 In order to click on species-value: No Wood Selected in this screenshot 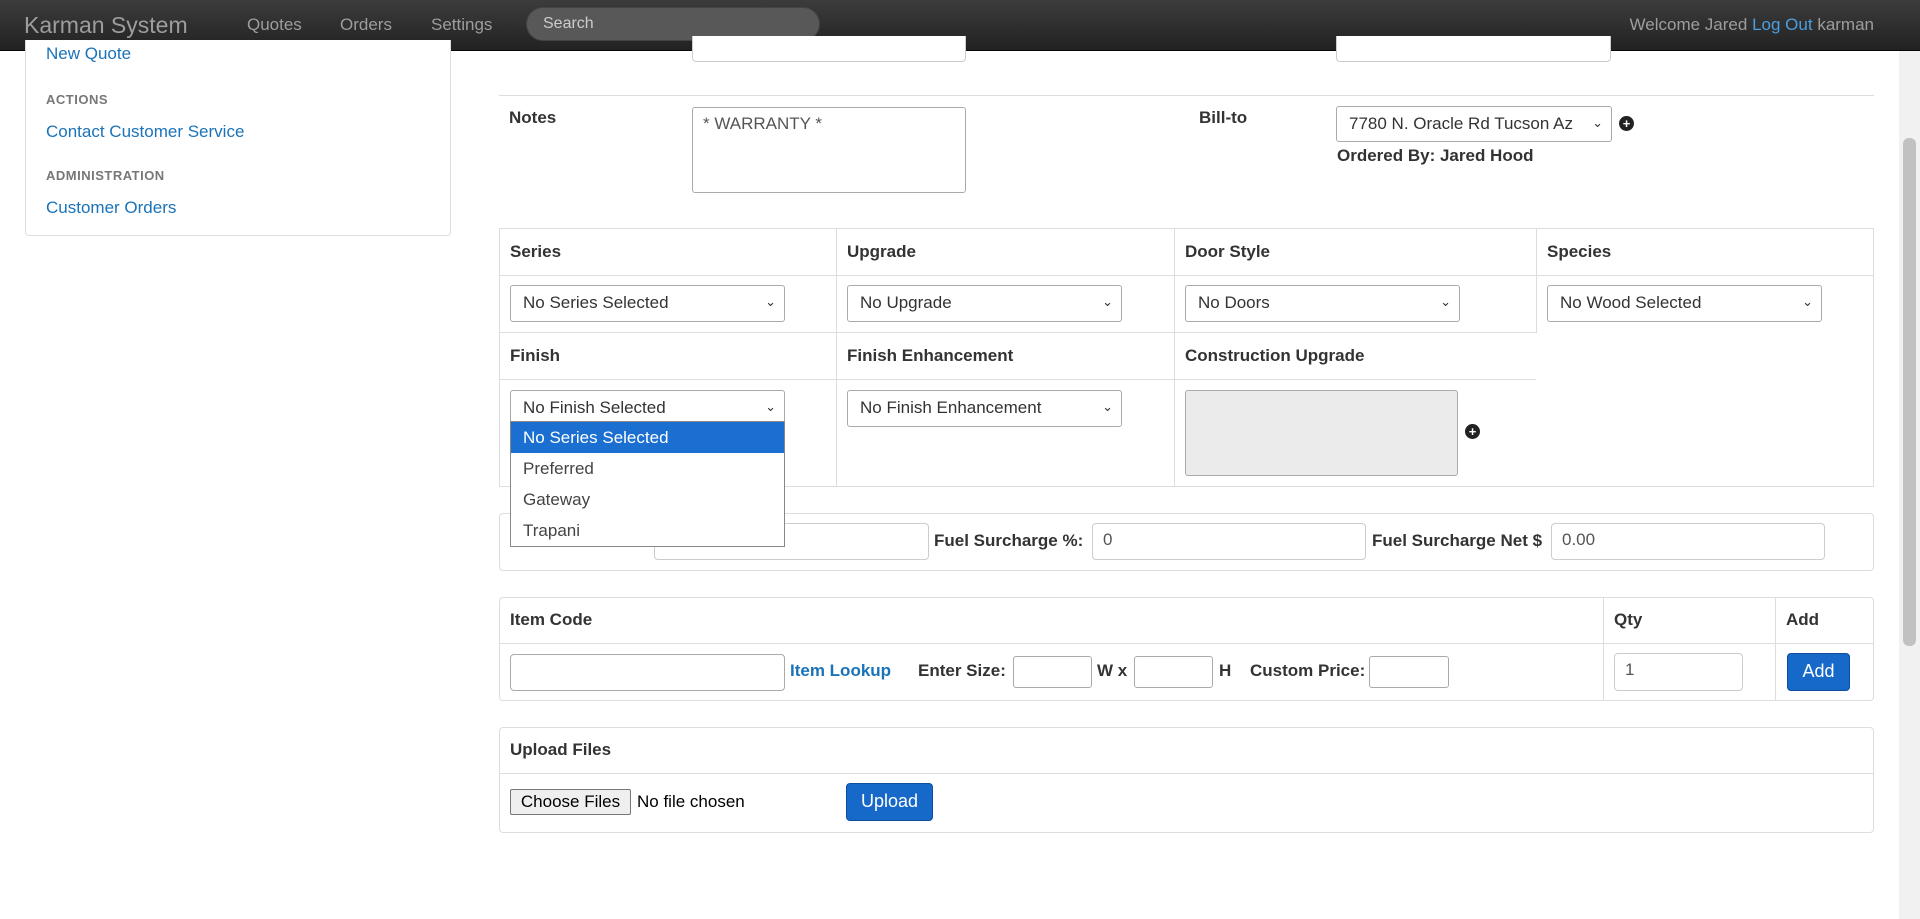, I will do `click(1631, 302)`.